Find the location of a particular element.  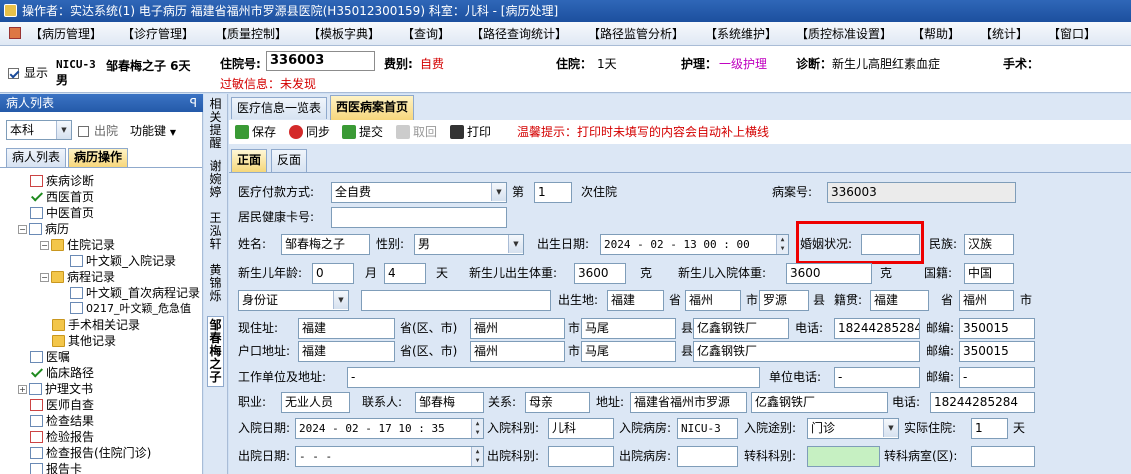

birth-date-input: 2024 - 02 - 13 00 : 00 ▲ ▼ is located at coordinates (694, 244).